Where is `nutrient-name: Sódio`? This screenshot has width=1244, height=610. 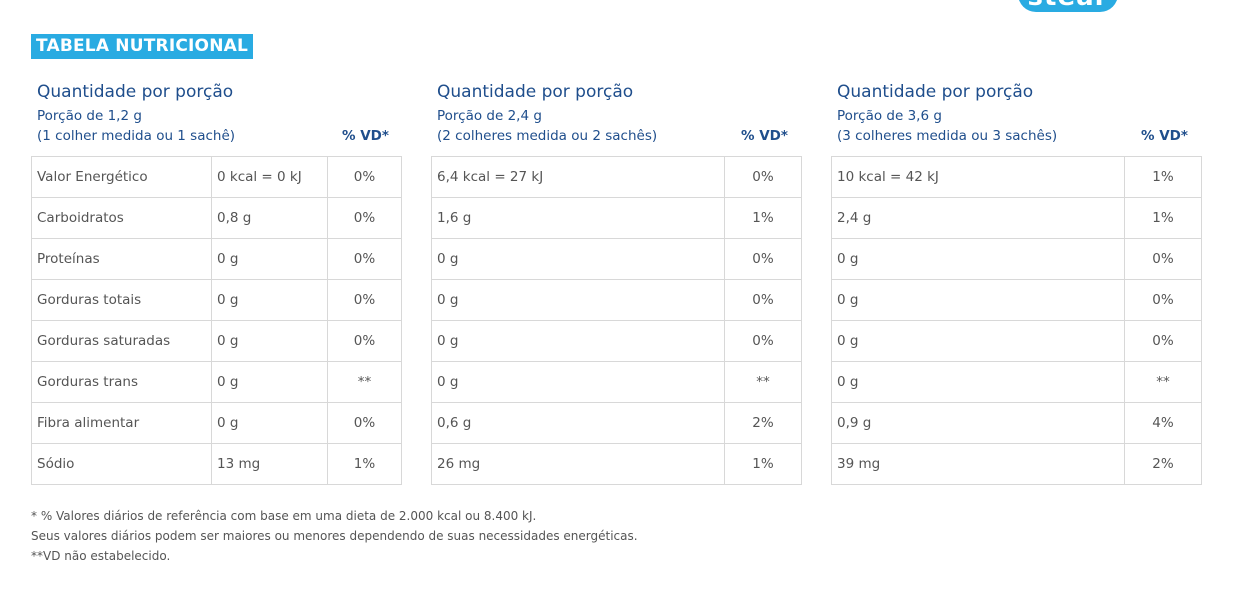
nutrient-name: Sódio is located at coordinates (121, 464).